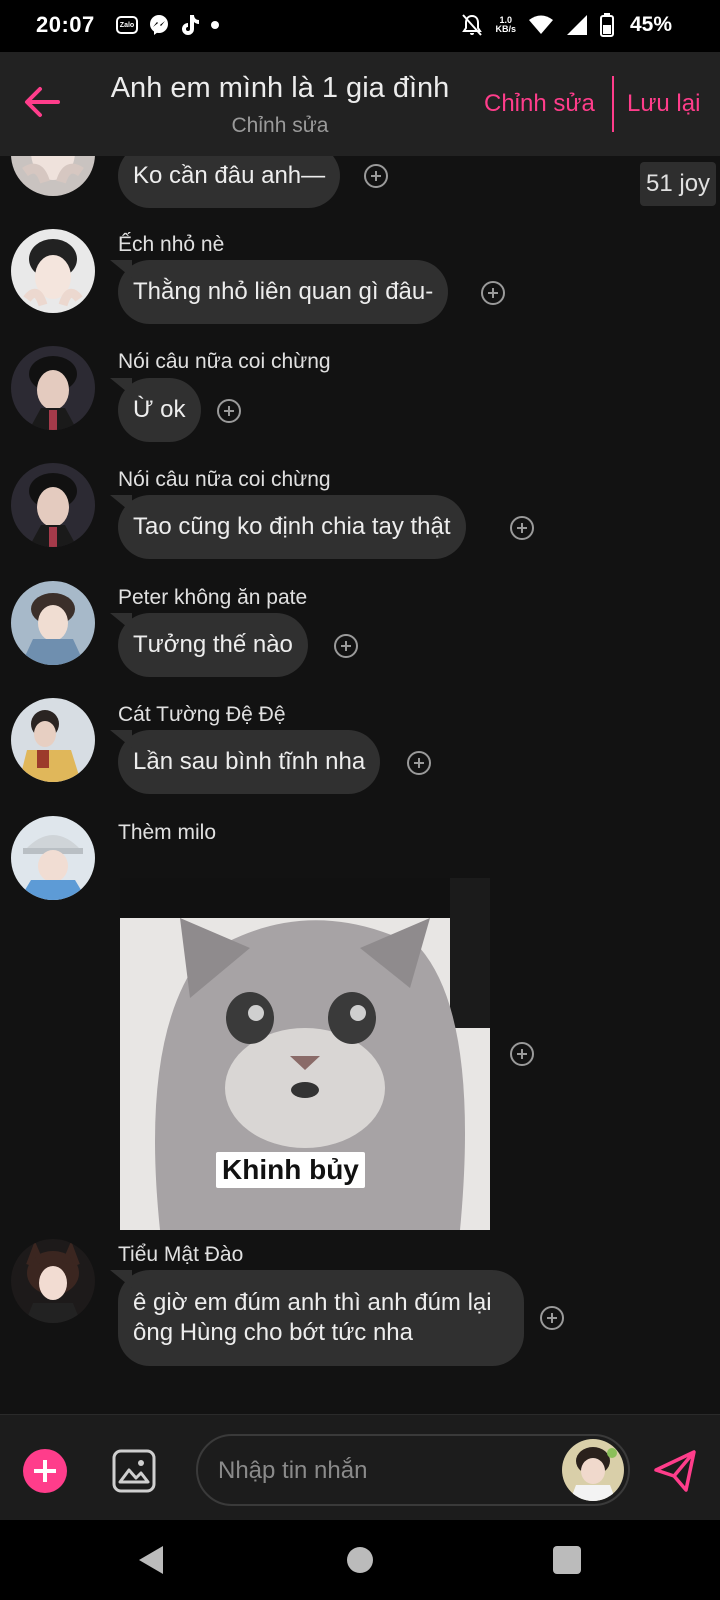  I want to click on reaction-badge: 51 joy, so click(678, 184).